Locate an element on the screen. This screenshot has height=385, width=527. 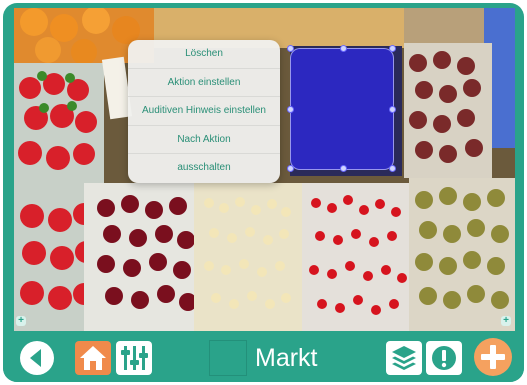
resize-handle-bottom-left is located at coordinates (290, 168).